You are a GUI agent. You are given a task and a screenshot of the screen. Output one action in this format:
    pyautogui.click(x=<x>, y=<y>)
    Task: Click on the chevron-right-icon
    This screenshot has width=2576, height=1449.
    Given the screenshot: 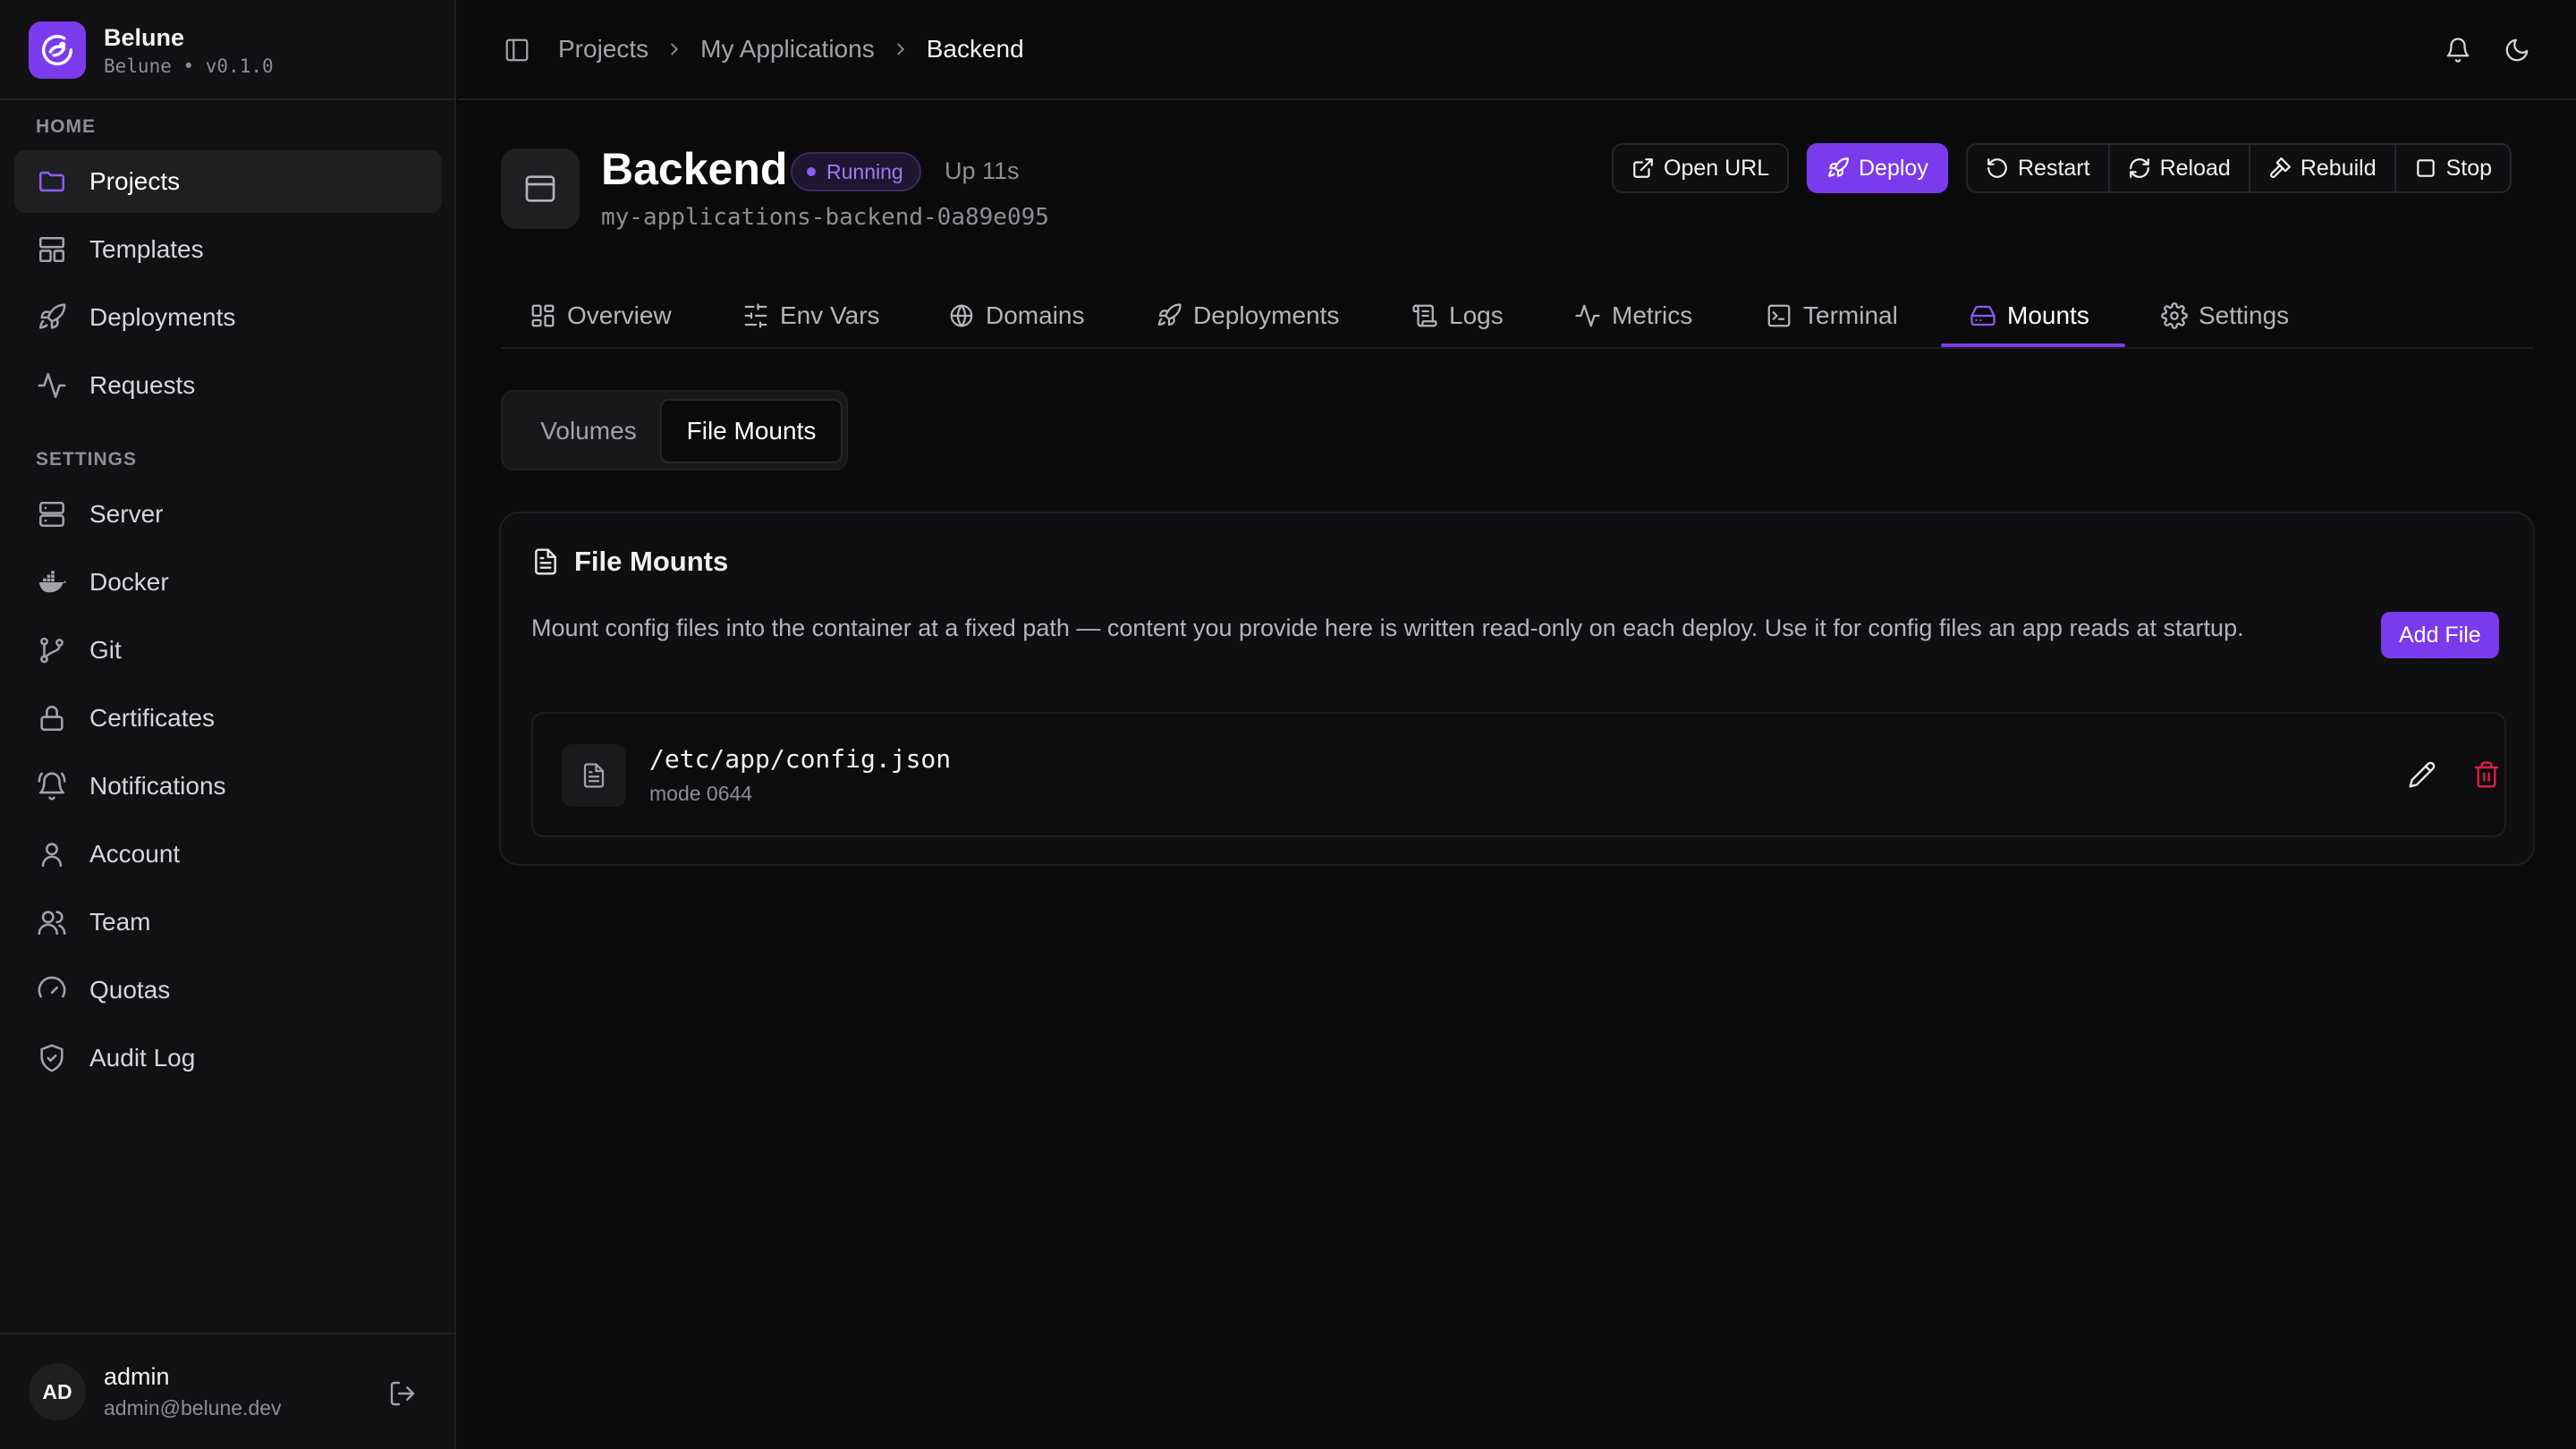 What is the action you would take?
    pyautogui.click(x=674, y=49)
    